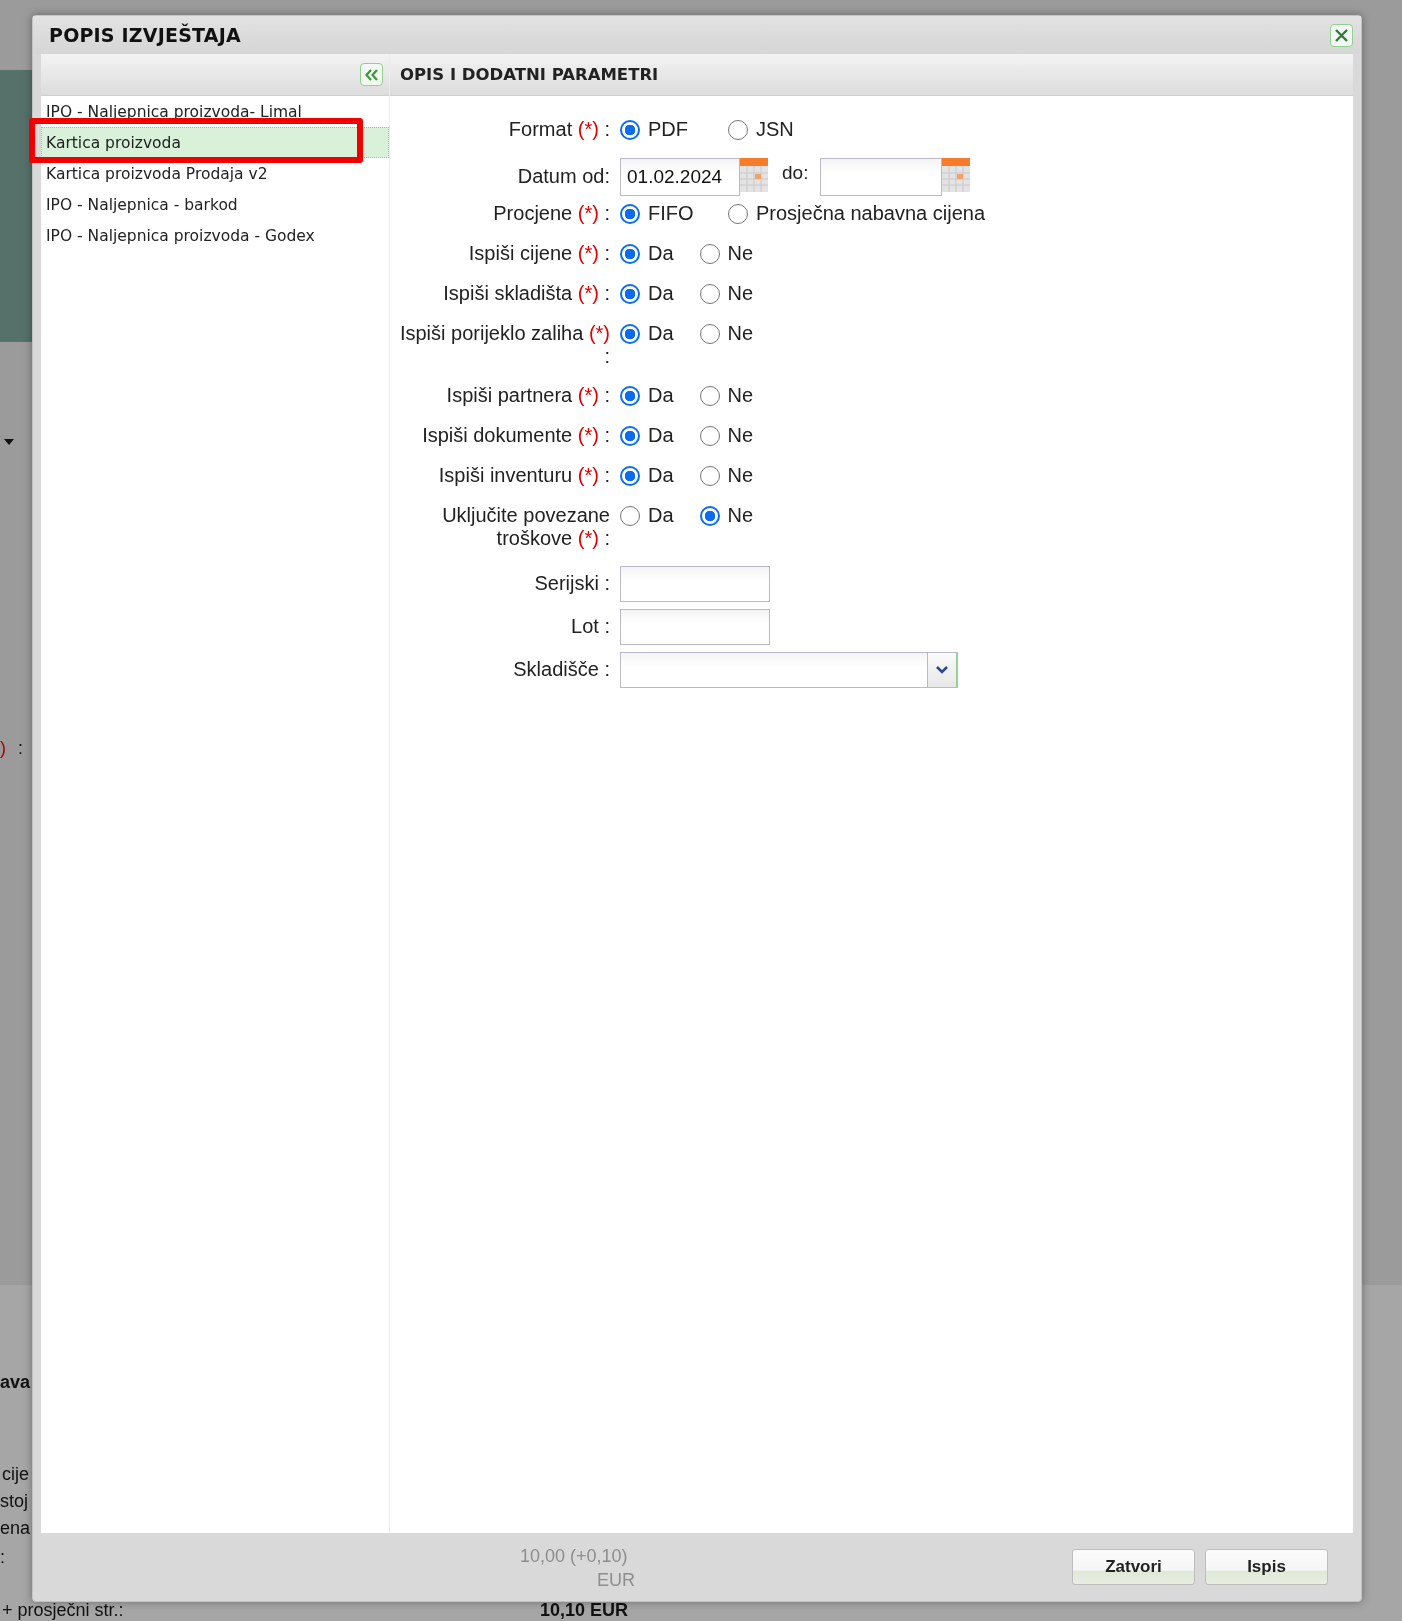 The width and height of the screenshot is (1402, 1621). I want to click on background-text: ena, so click(15, 1528).